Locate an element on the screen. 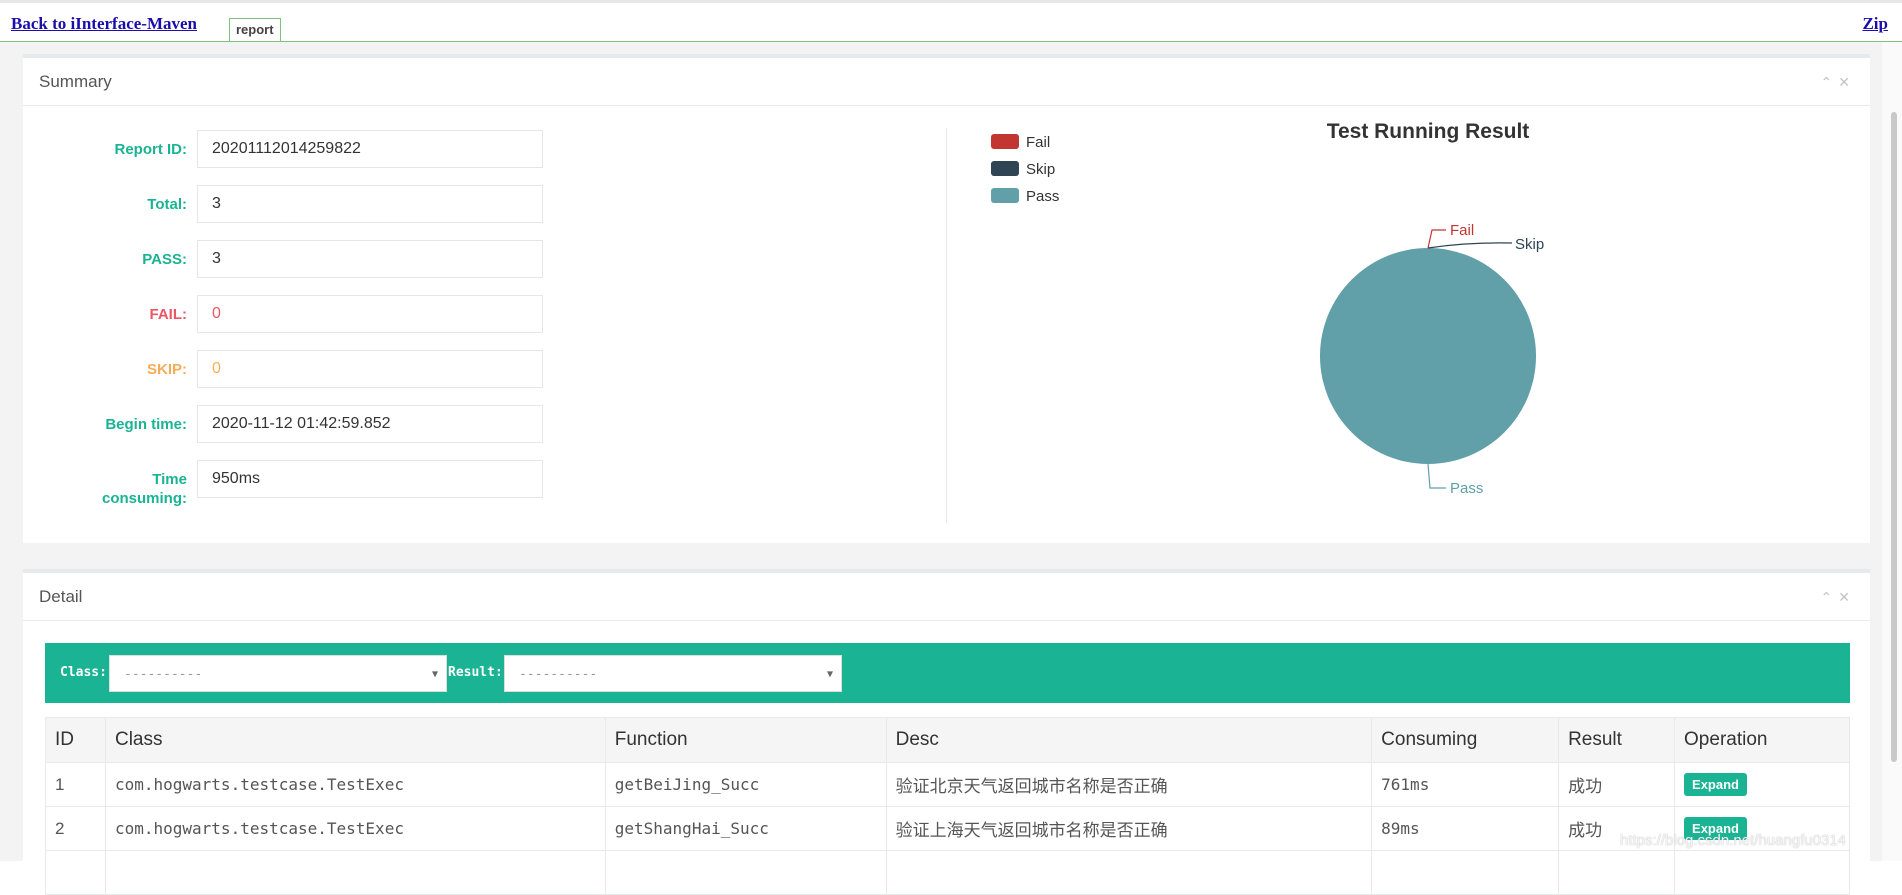 Image resolution: width=1902 pixels, height=895 pixels. result-select: ---------- ▼ is located at coordinates (673, 673).